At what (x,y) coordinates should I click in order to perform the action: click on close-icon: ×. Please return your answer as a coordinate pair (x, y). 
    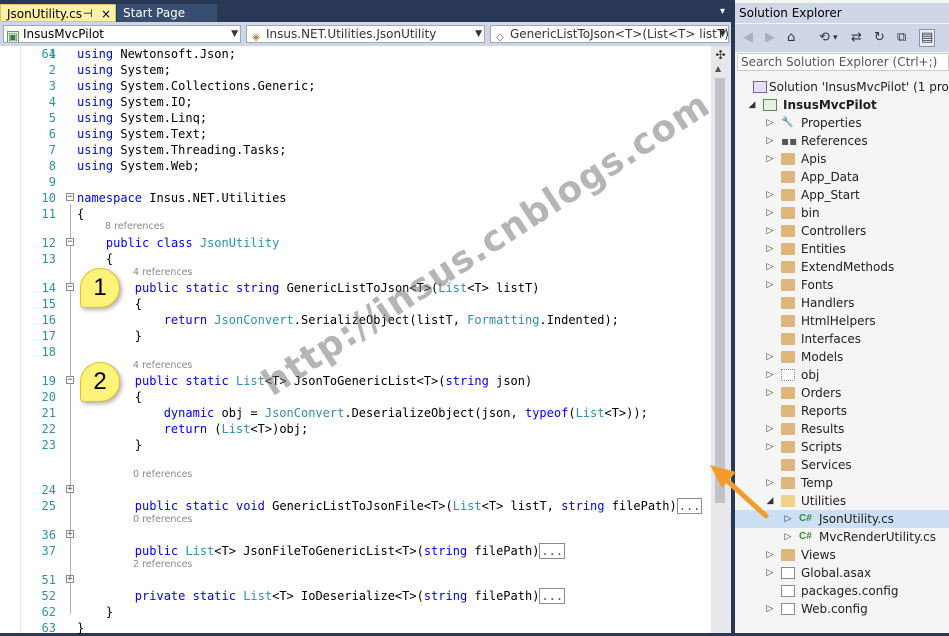
    Looking at the image, I should click on (106, 14).